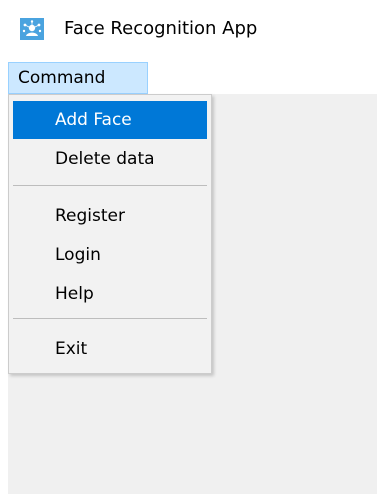  What do you see at coordinates (32, 29) in the screenshot?
I see `face-recognition-app-icon` at bounding box center [32, 29].